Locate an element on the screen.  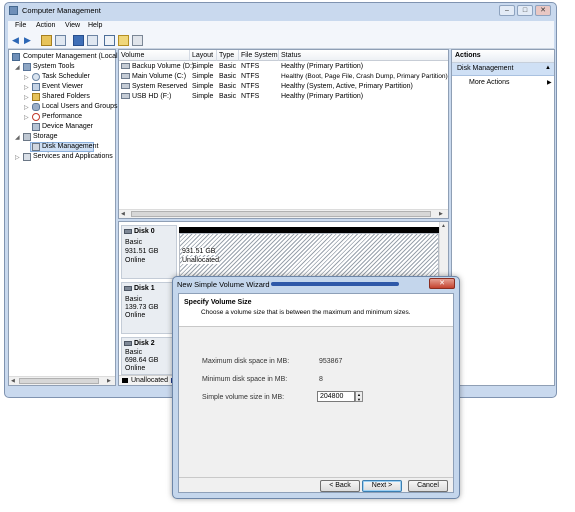
partition-size: 931.51 GB is located at coordinates (199, 251).